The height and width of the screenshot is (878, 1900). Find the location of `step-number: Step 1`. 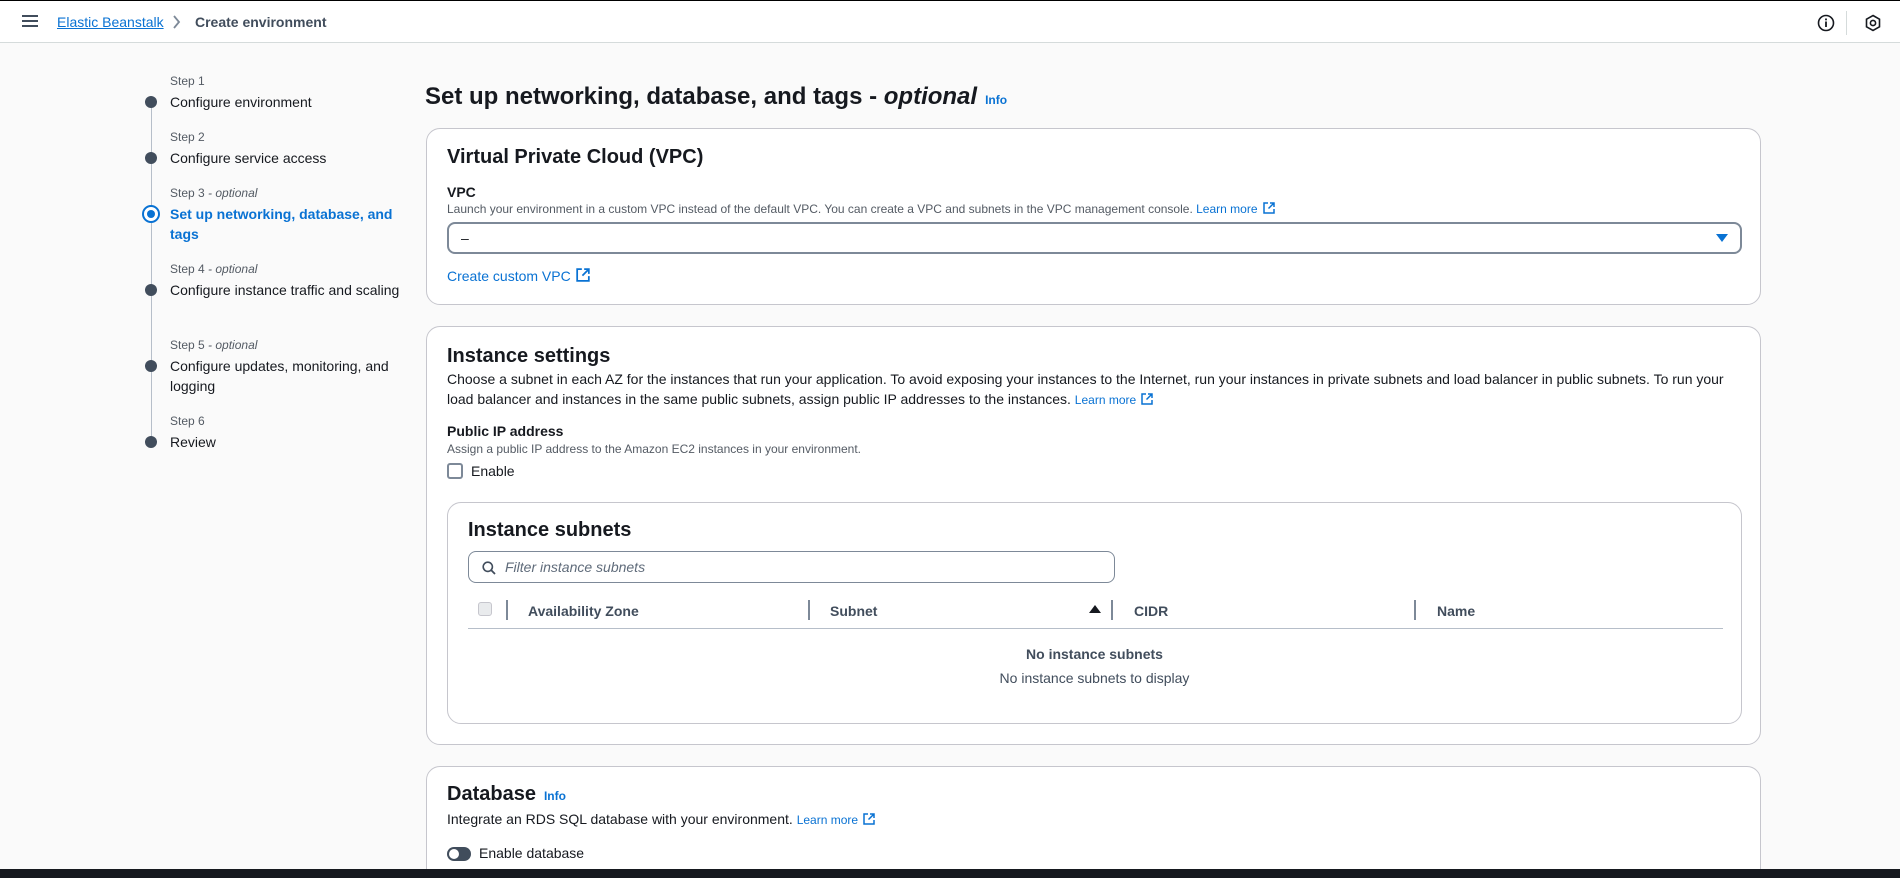

step-number: Step 1 is located at coordinates (187, 81).